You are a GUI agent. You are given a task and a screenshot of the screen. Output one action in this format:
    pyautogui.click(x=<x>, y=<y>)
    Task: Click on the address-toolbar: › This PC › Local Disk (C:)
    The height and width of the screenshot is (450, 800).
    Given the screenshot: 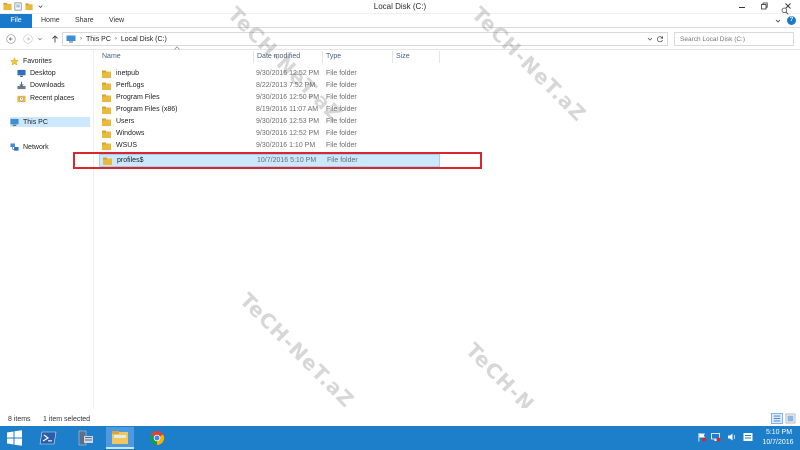 What is the action you would take?
    pyautogui.click(x=400, y=39)
    